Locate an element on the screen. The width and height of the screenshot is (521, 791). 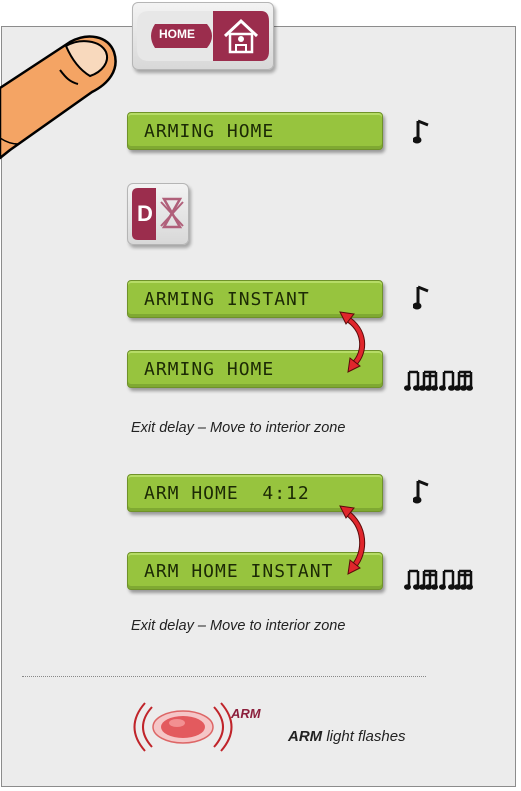
lcd-display-arming-home: ARMING HOME is located at coordinates (255, 131).